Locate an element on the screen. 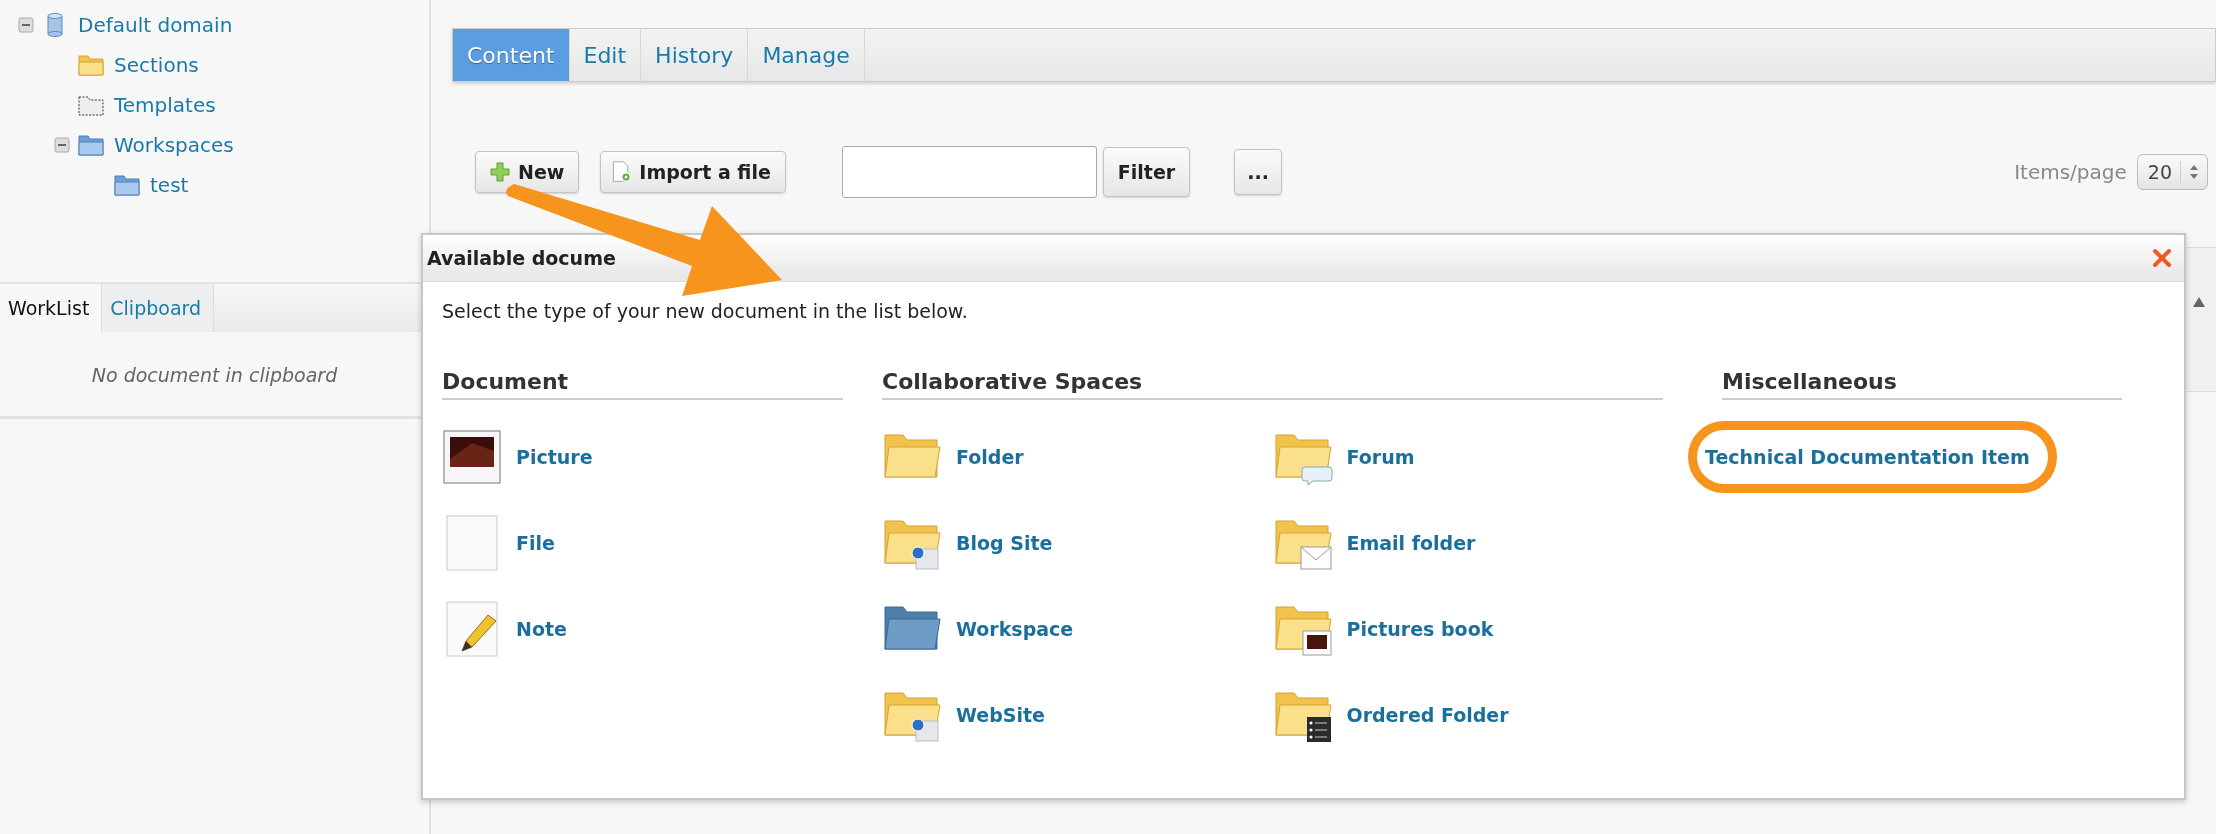 The height and width of the screenshot is (834, 2216). document-type-link: Pictures book is located at coordinates (1420, 629).